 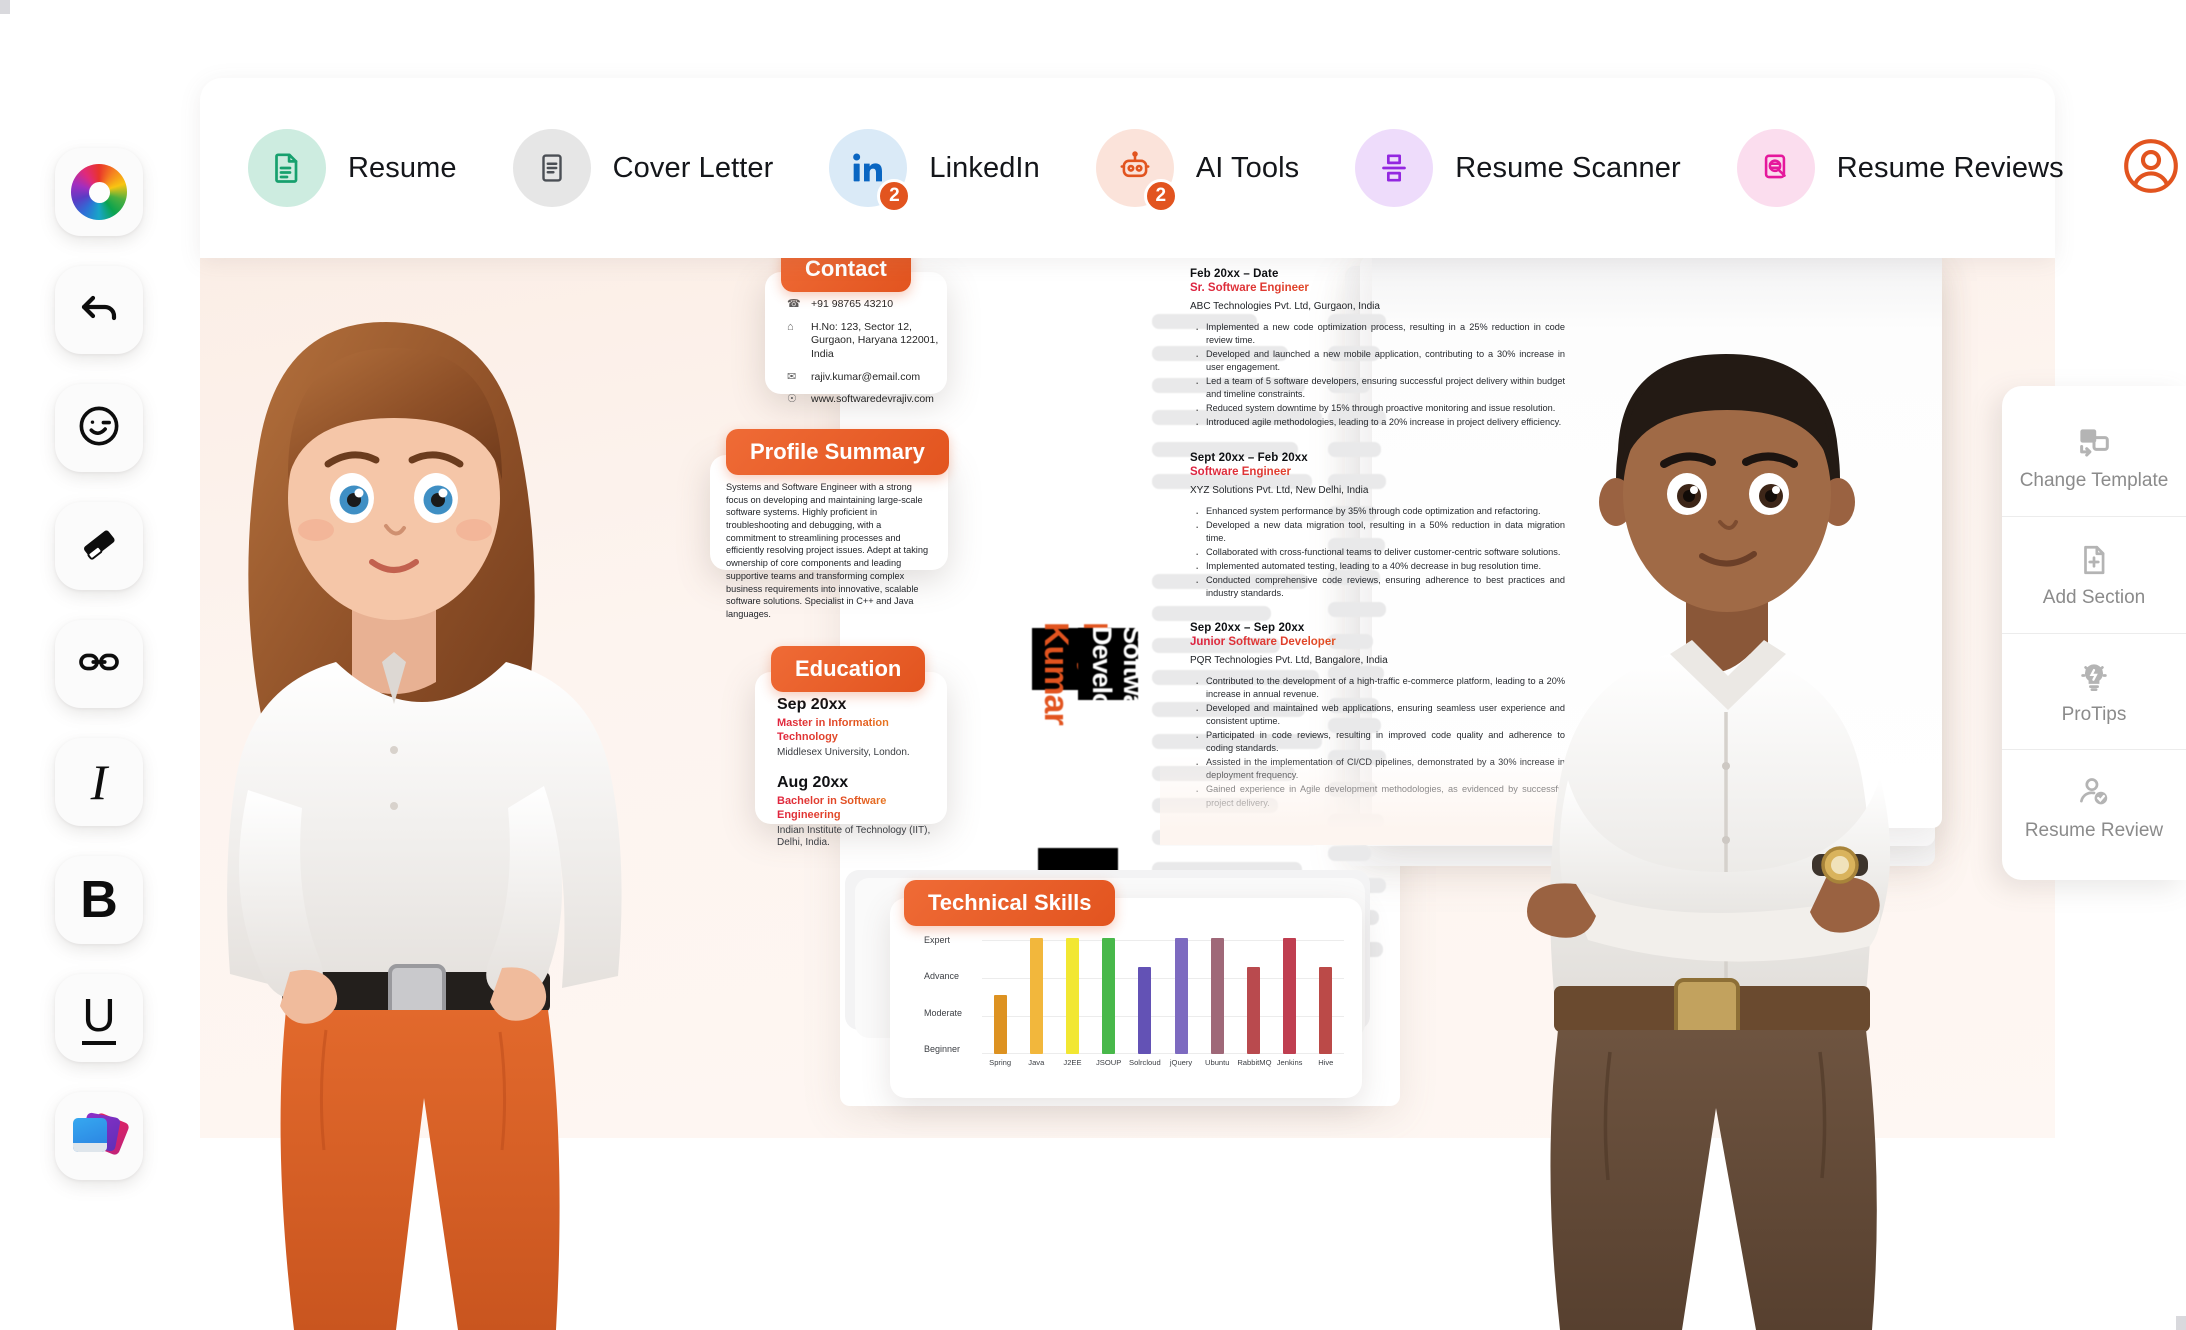 I want to click on letter-icon, so click(x=551, y=168).